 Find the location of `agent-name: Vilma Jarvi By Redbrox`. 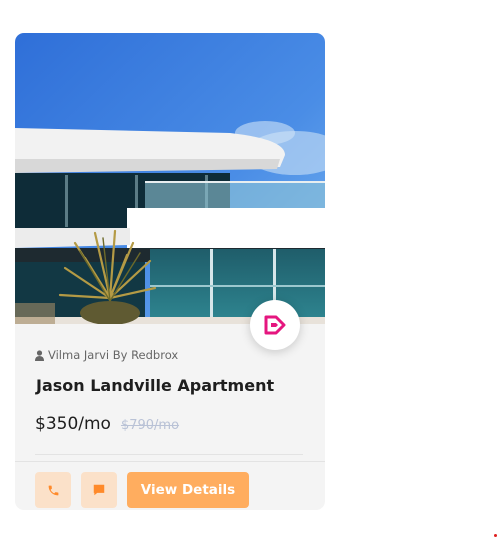

agent-name: Vilma Jarvi By Redbrox is located at coordinates (113, 355).